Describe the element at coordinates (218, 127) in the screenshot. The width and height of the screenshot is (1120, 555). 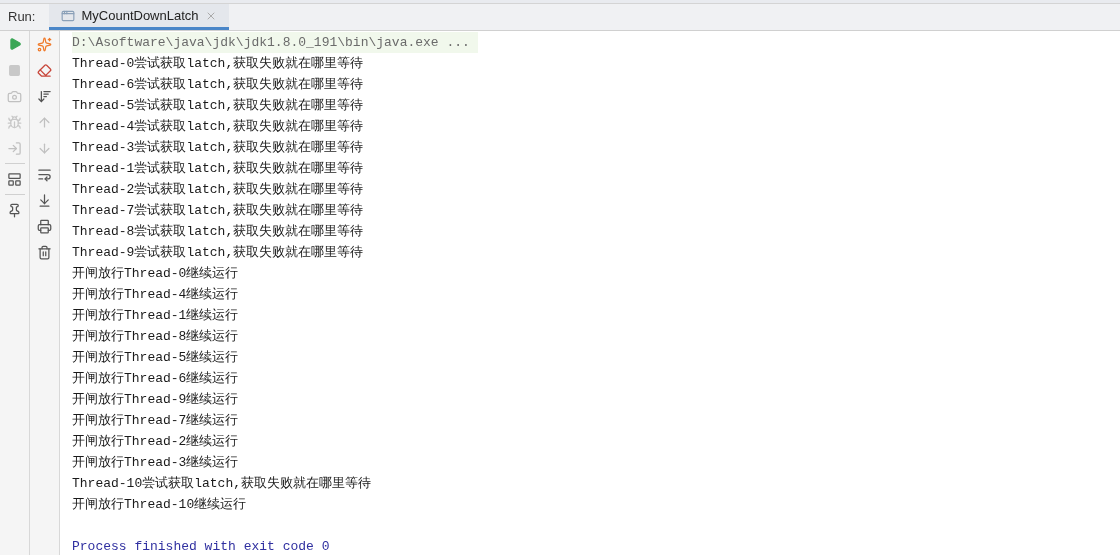
I see `console-line: Thread-4尝试获取latch,获取失败就在哪里等待` at that location.